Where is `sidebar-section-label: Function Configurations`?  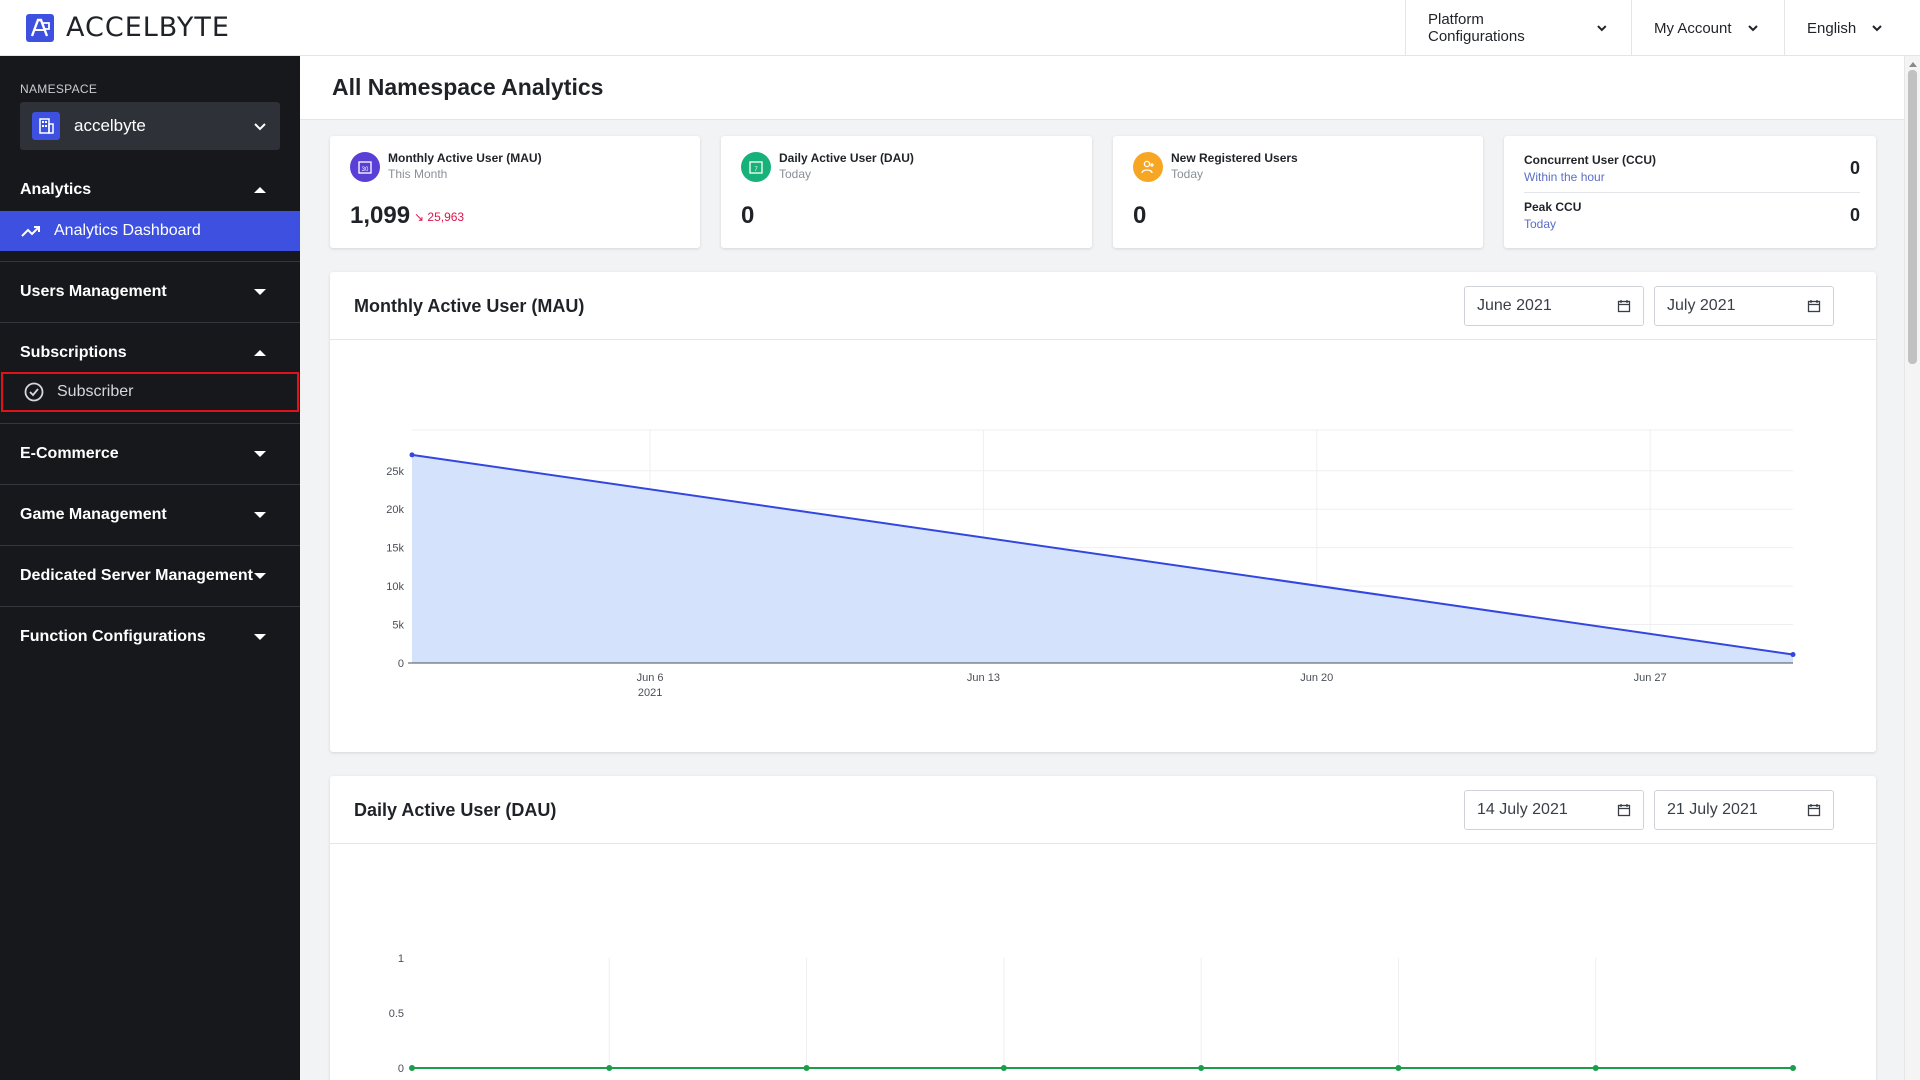
sidebar-section-label: Function Configurations is located at coordinates (113, 636).